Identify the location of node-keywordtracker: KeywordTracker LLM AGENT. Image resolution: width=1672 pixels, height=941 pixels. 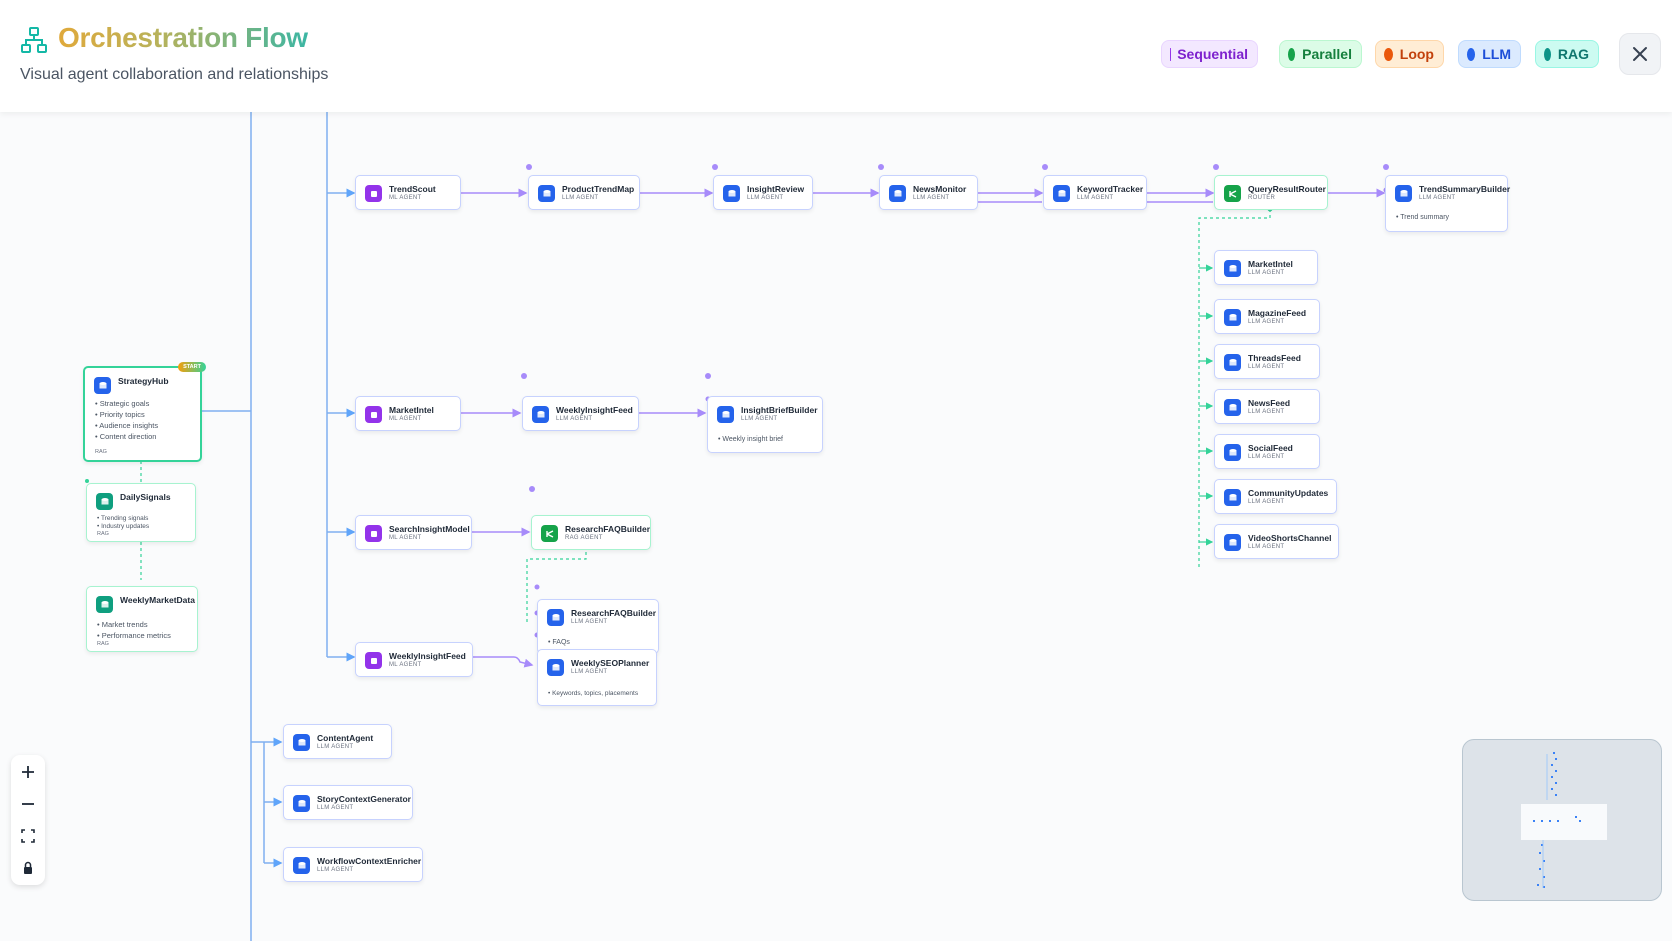
(1095, 192).